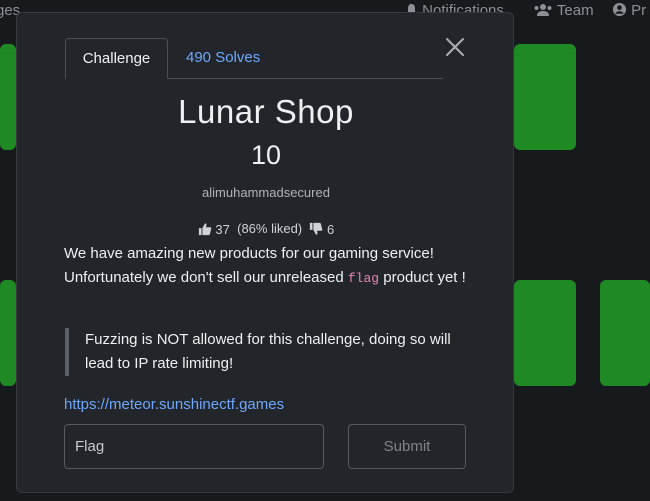 The height and width of the screenshot is (501, 650). What do you see at coordinates (363, 278) in the screenshot?
I see `inline-code: flag` at bounding box center [363, 278].